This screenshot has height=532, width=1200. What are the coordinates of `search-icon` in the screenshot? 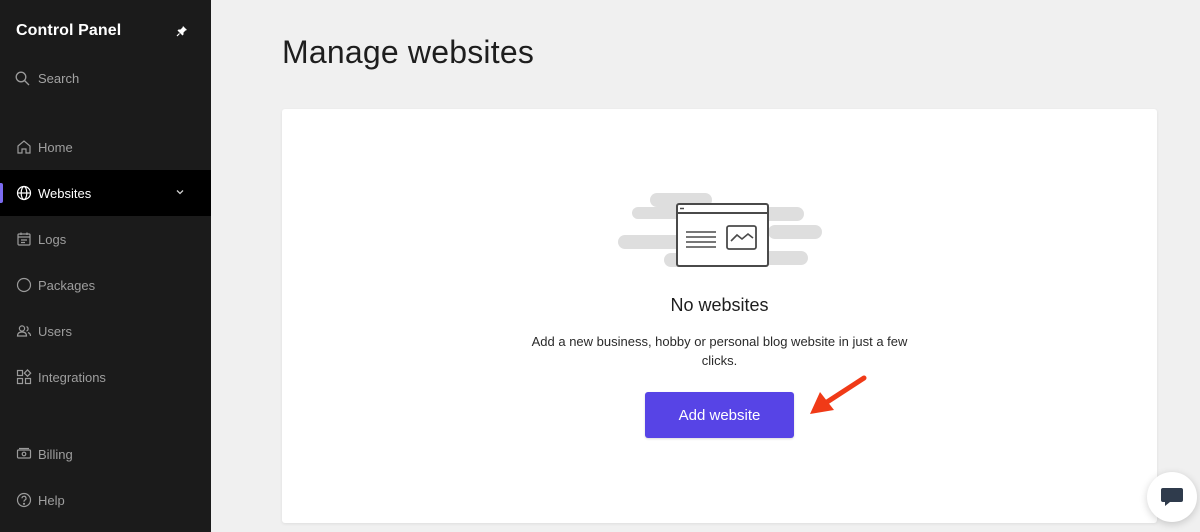 It's located at (23, 78).